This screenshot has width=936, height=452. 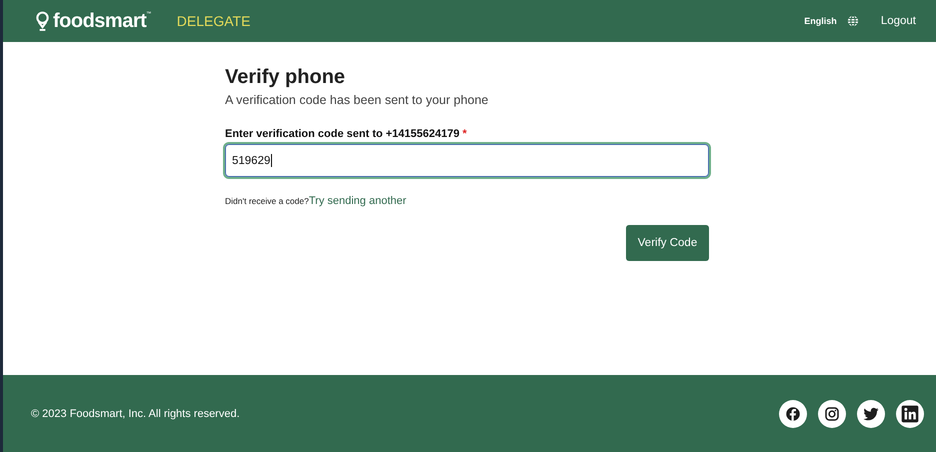 I want to click on facebook-link, so click(x=793, y=414).